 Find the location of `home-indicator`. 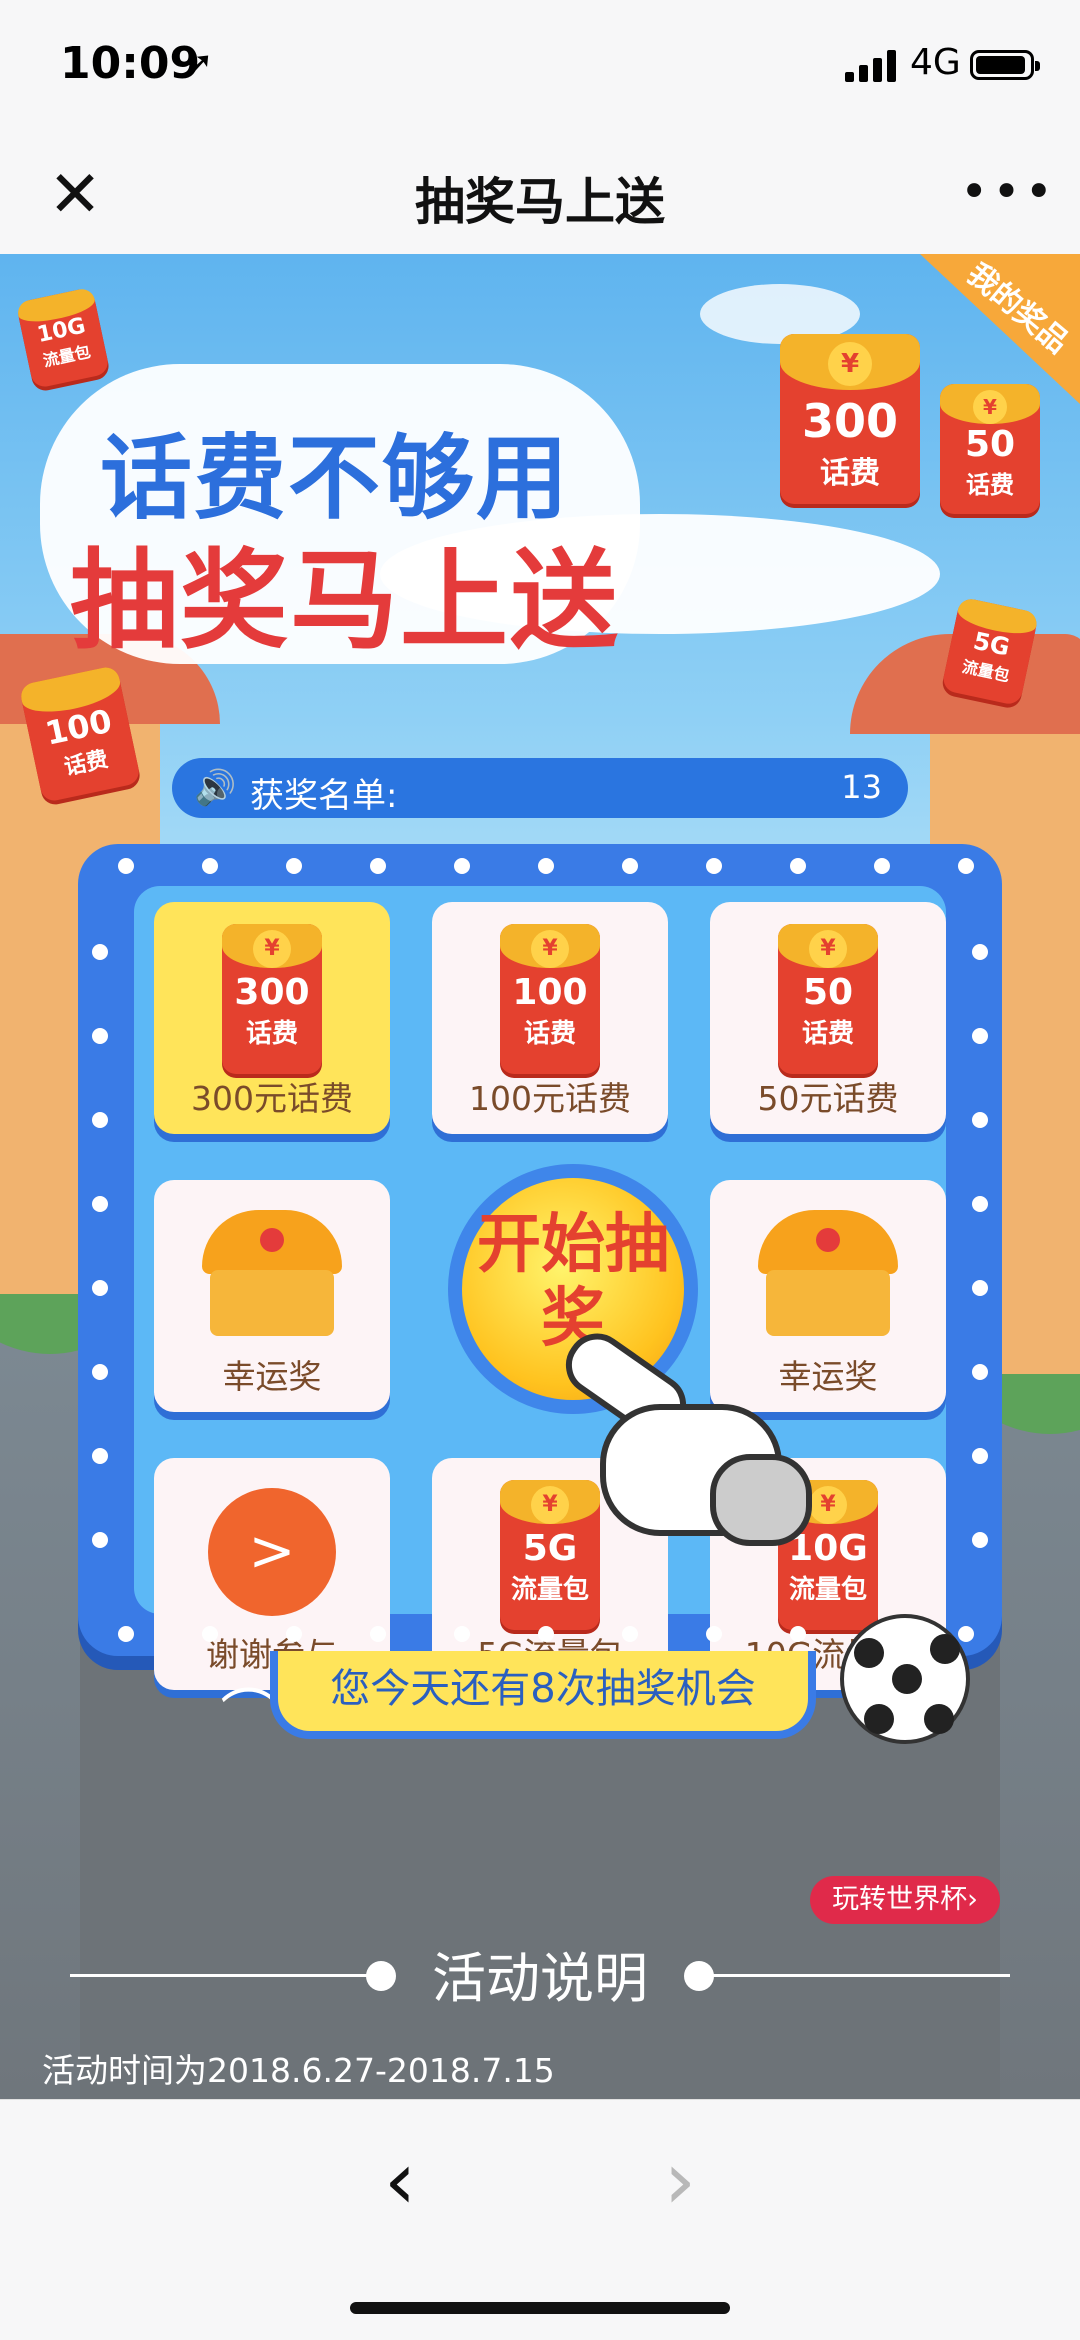

home-indicator is located at coordinates (540, 2308).